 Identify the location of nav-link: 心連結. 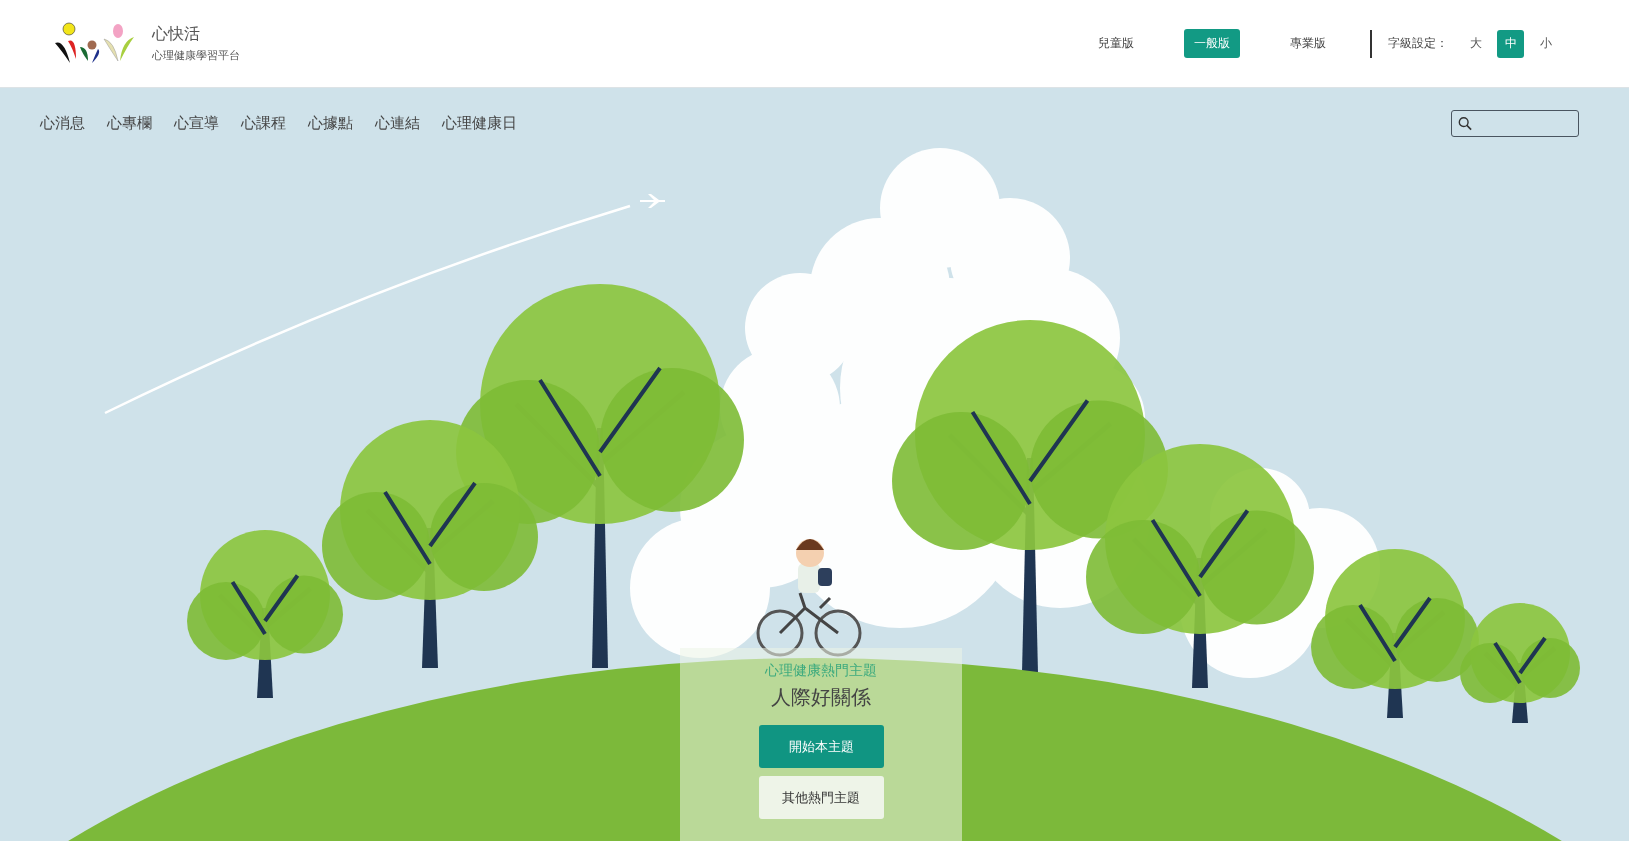
(397, 123).